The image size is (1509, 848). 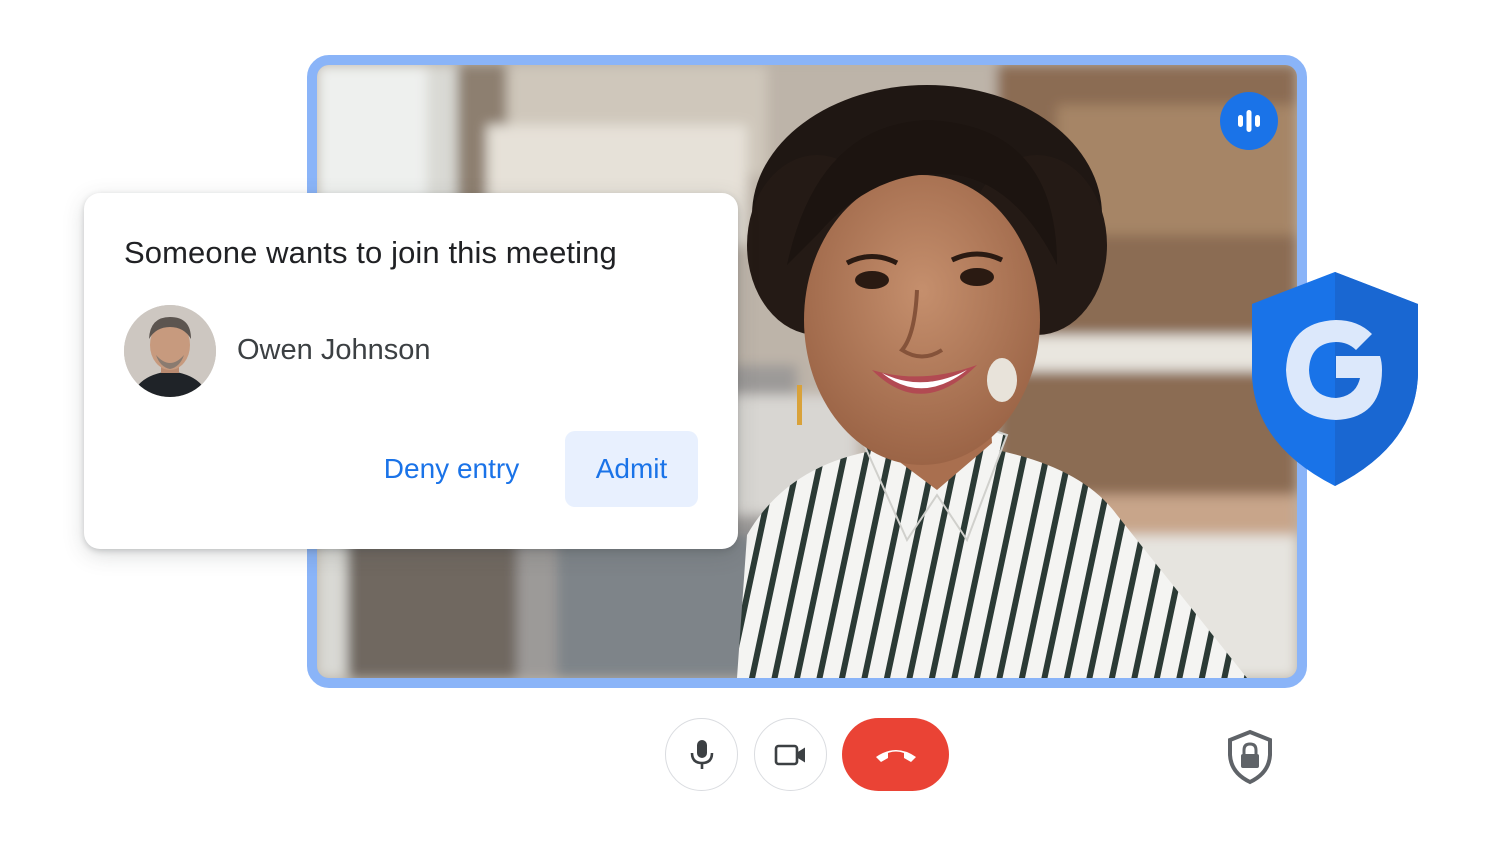 I want to click on call-end-icon, so click(x=895, y=755).